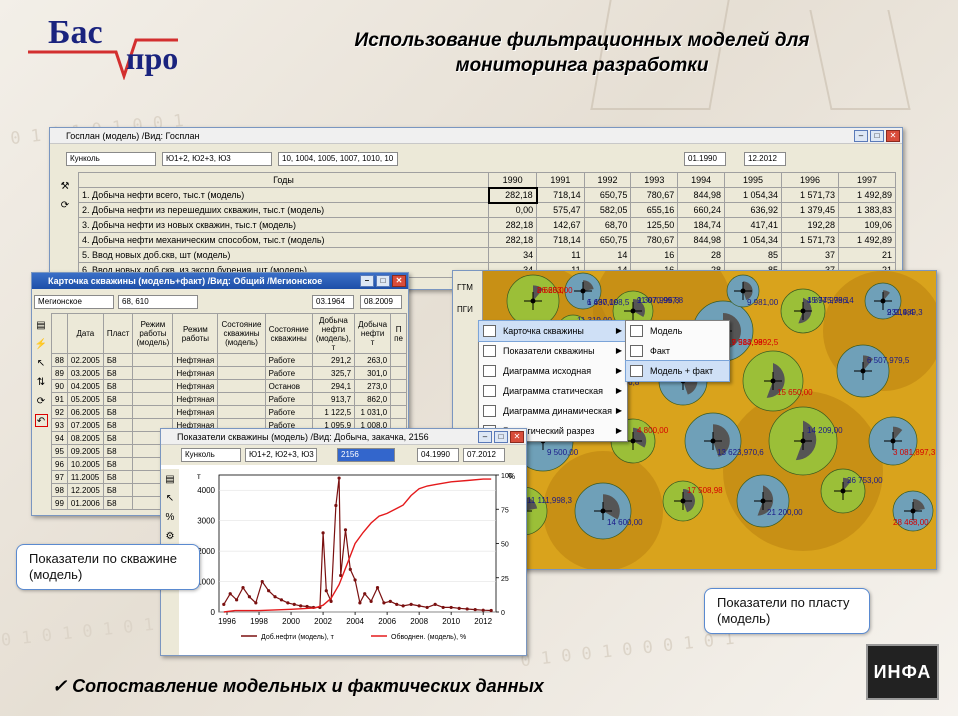 Image resolution: width=958 pixels, height=716 pixels. I want to click on table-row: 88 02.2005 Б8 Нефтяная Работе 291,2 263,0, so click(229, 360).